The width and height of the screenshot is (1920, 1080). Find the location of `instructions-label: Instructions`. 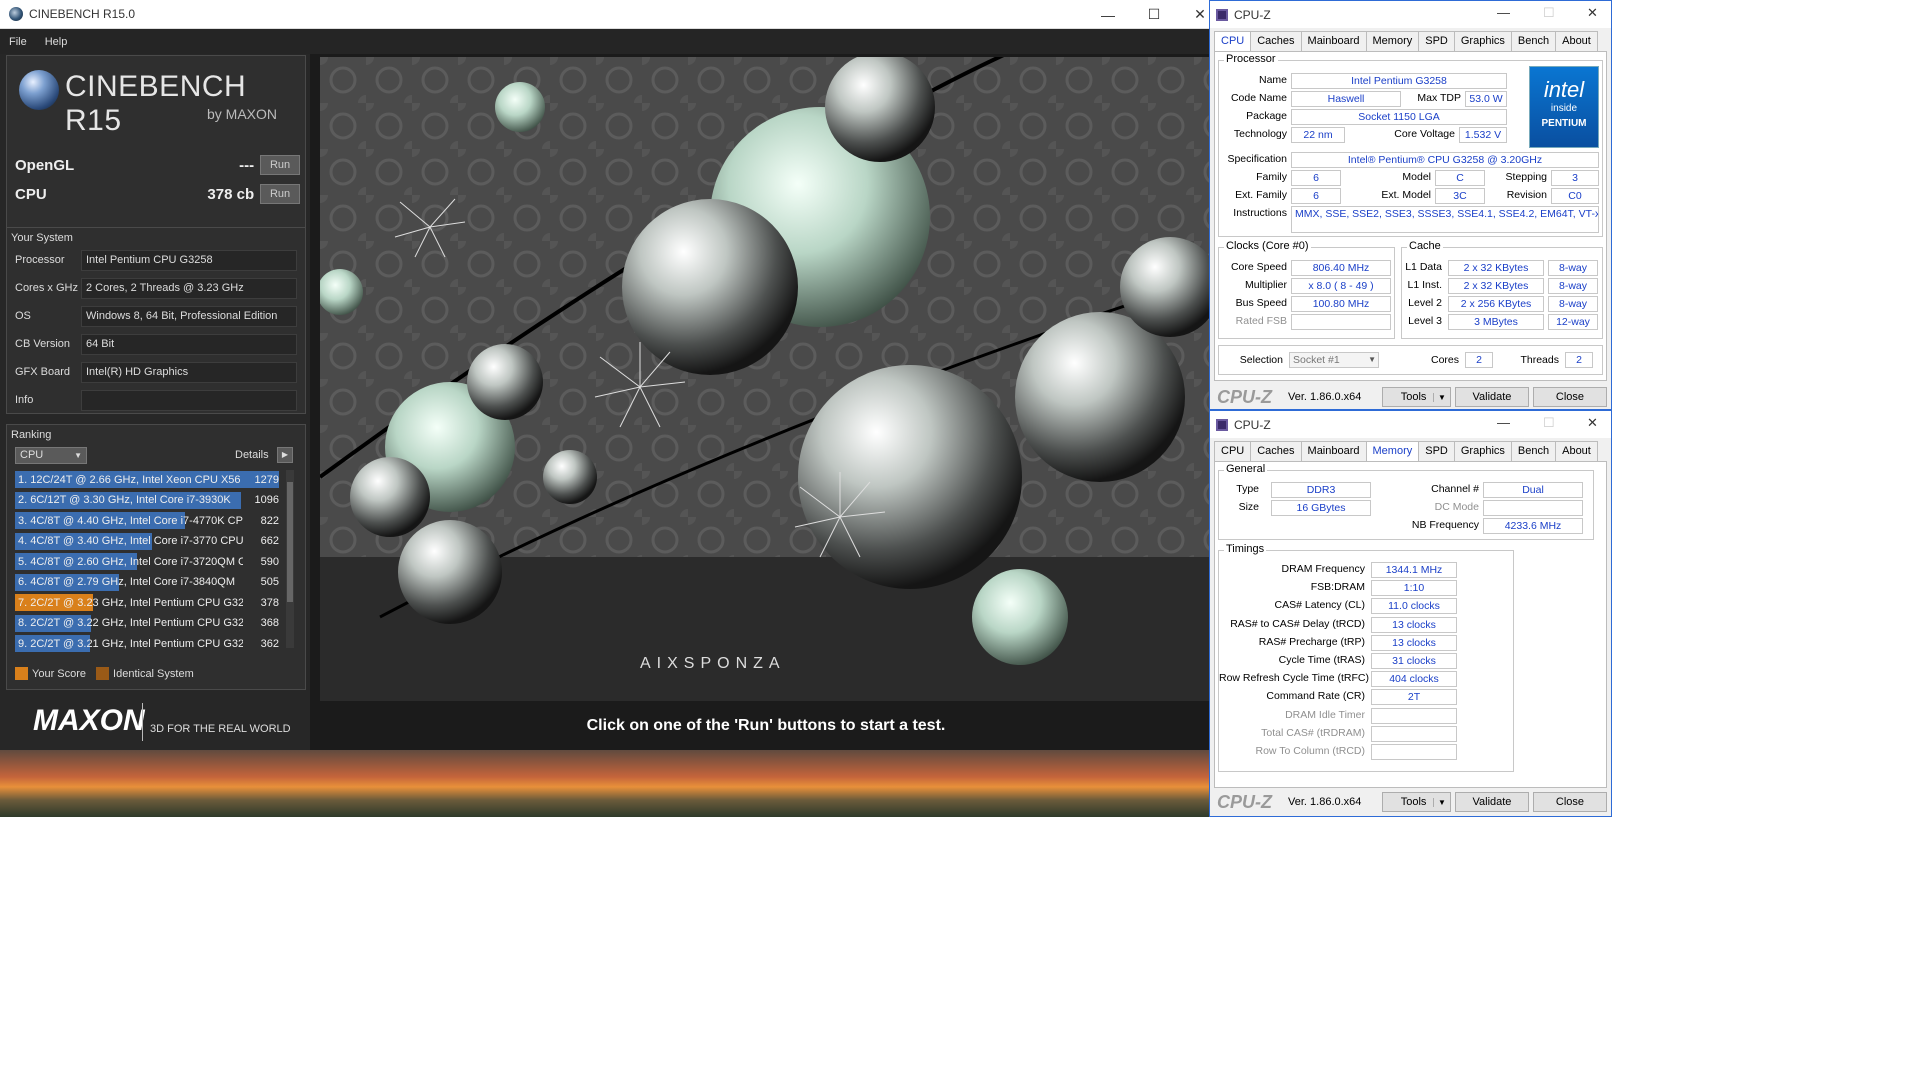

instructions-label: Instructions is located at coordinates (1260, 213).